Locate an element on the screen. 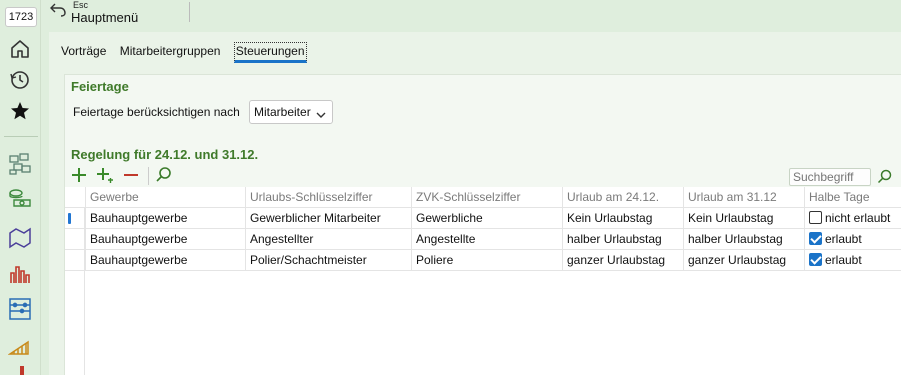 The width and height of the screenshot is (901, 375). cell-zvk: Angestellte is located at coordinates (486, 239).